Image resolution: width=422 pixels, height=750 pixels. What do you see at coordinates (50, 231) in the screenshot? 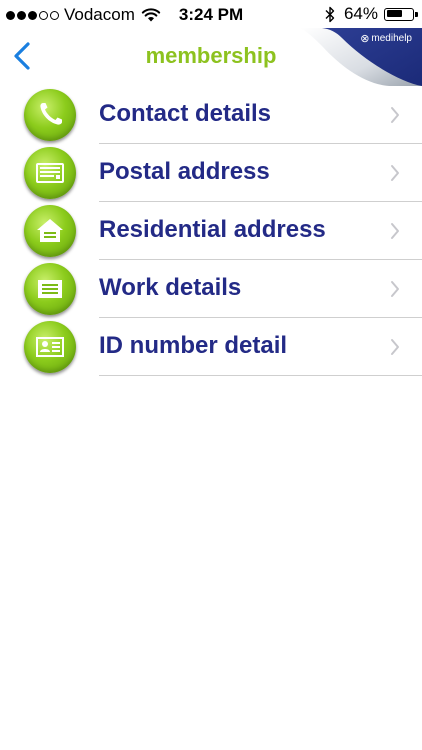
I see `house-icon` at bounding box center [50, 231].